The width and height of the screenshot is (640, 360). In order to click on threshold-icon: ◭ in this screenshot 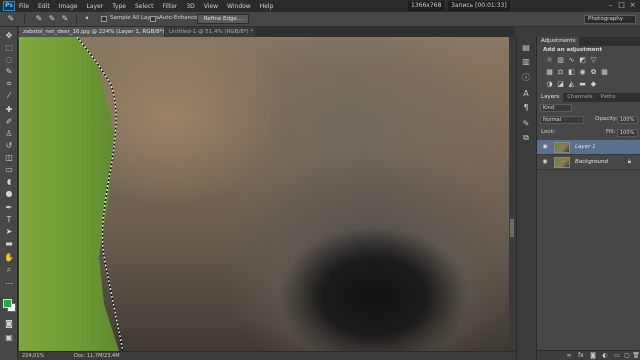, I will do `click(571, 84)`.